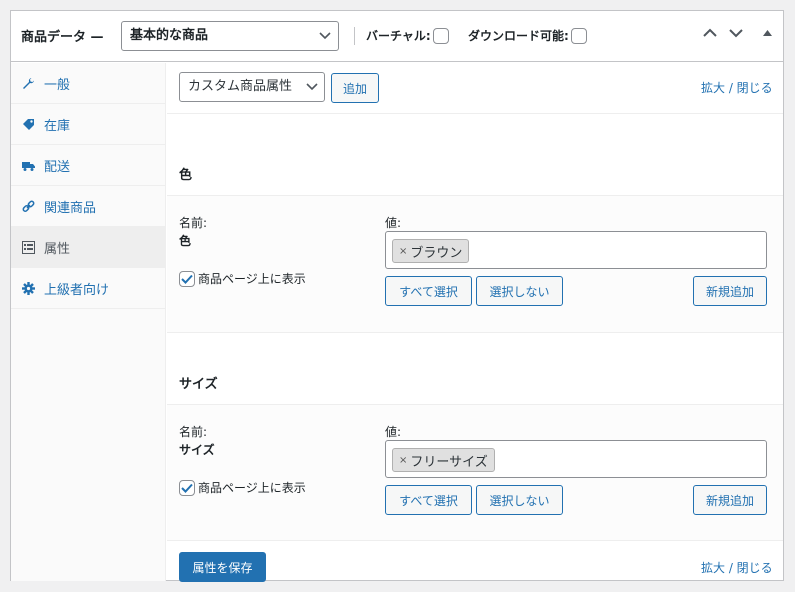 Image resolution: width=795 pixels, height=592 pixels. What do you see at coordinates (57, 85) in the screenshot?
I see `tab-label: 一般` at bounding box center [57, 85].